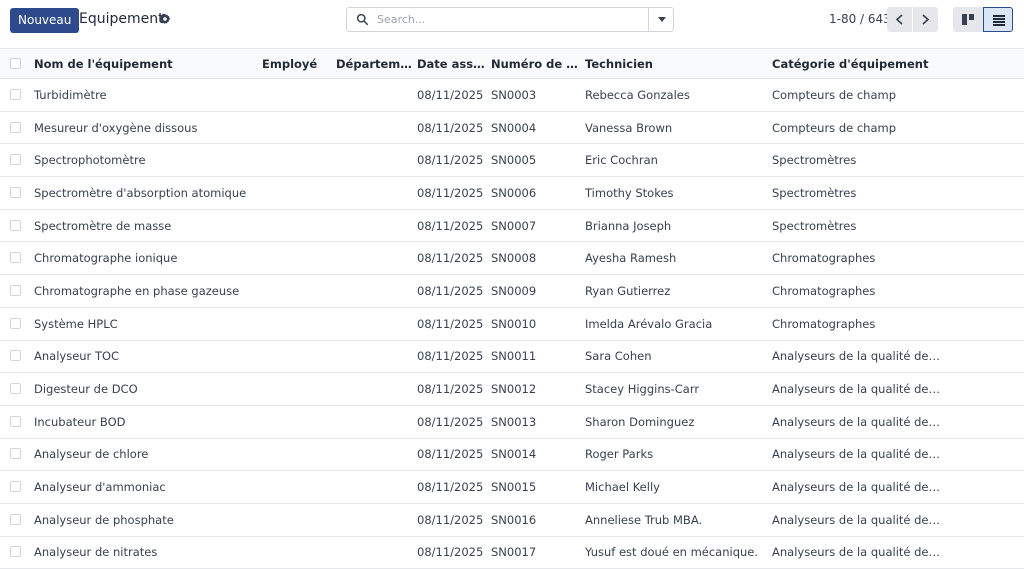  What do you see at coordinates (899, 19) in the screenshot?
I see `pager-previous-button` at bounding box center [899, 19].